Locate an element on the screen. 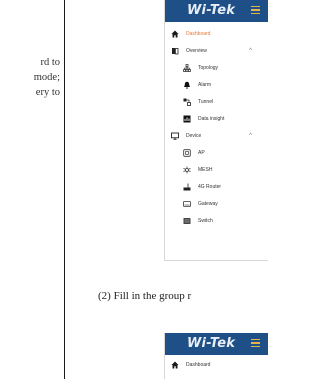 The height and width of the screenshot is (379, 320). mesh-icon is located at coordinates (187, 170).